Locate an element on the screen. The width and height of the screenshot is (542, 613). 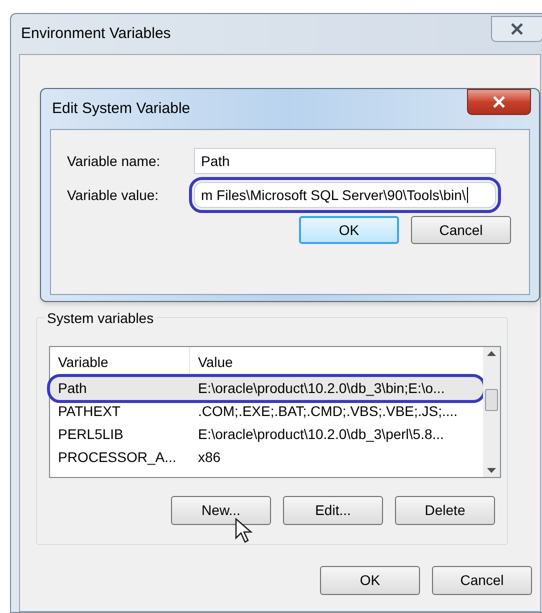
table-cell-text: PERL5LIB is located at coordinates (90, 434).